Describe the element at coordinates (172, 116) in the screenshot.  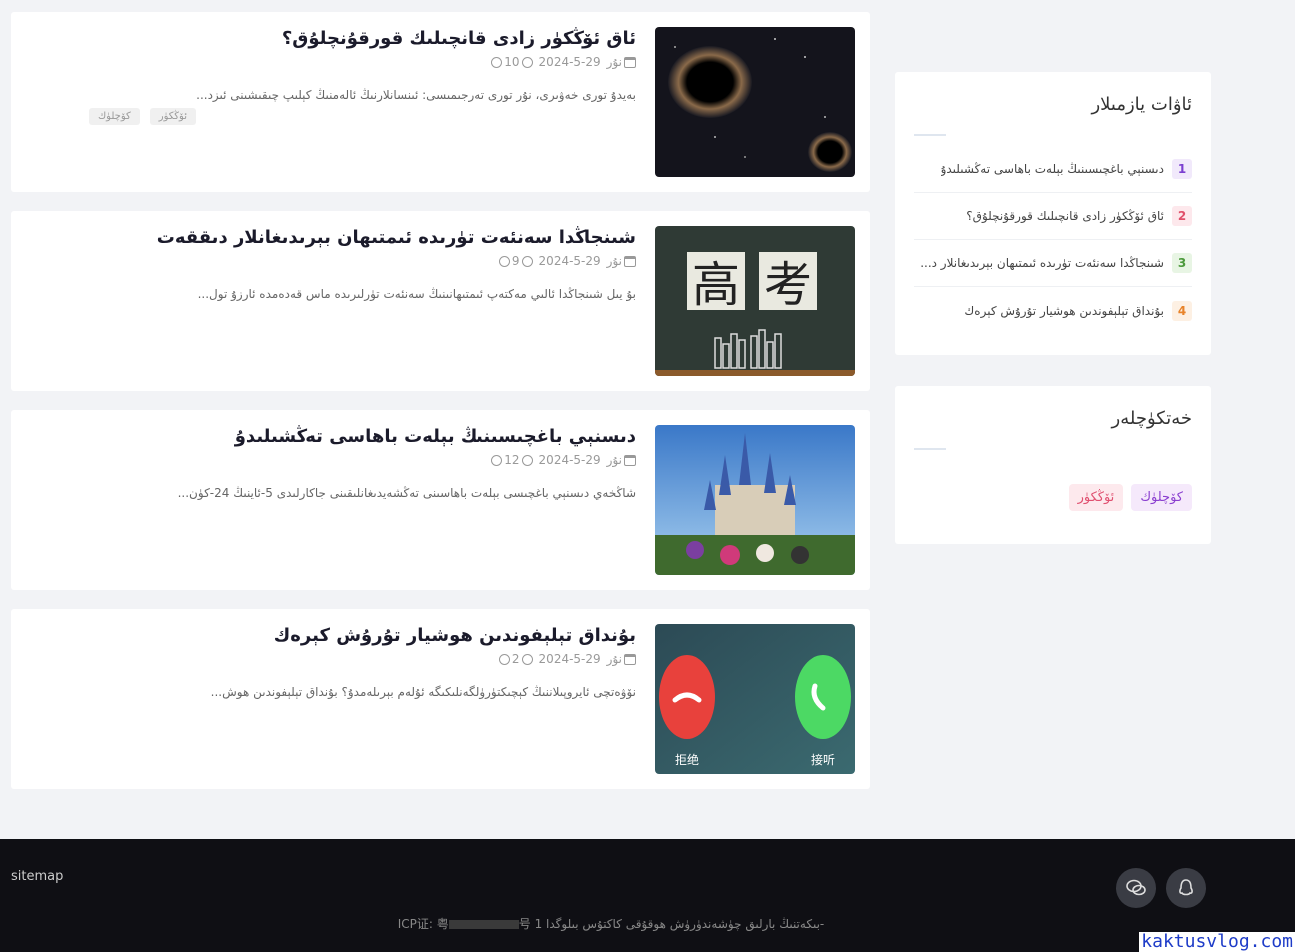
I see `post-tag: ئۆڭكۈر` at that location.